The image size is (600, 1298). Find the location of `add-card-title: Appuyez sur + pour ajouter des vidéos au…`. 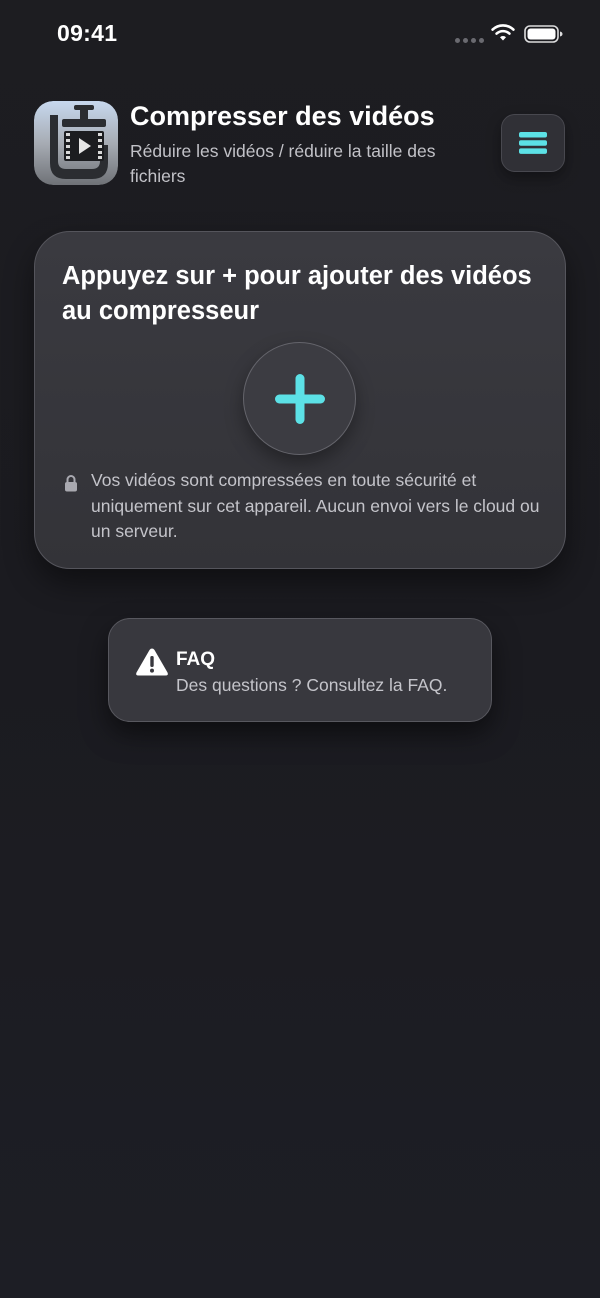

add-card-title: Appuyez sur + pour ajouter des vidéos au… is located at coordinates (297, 293).